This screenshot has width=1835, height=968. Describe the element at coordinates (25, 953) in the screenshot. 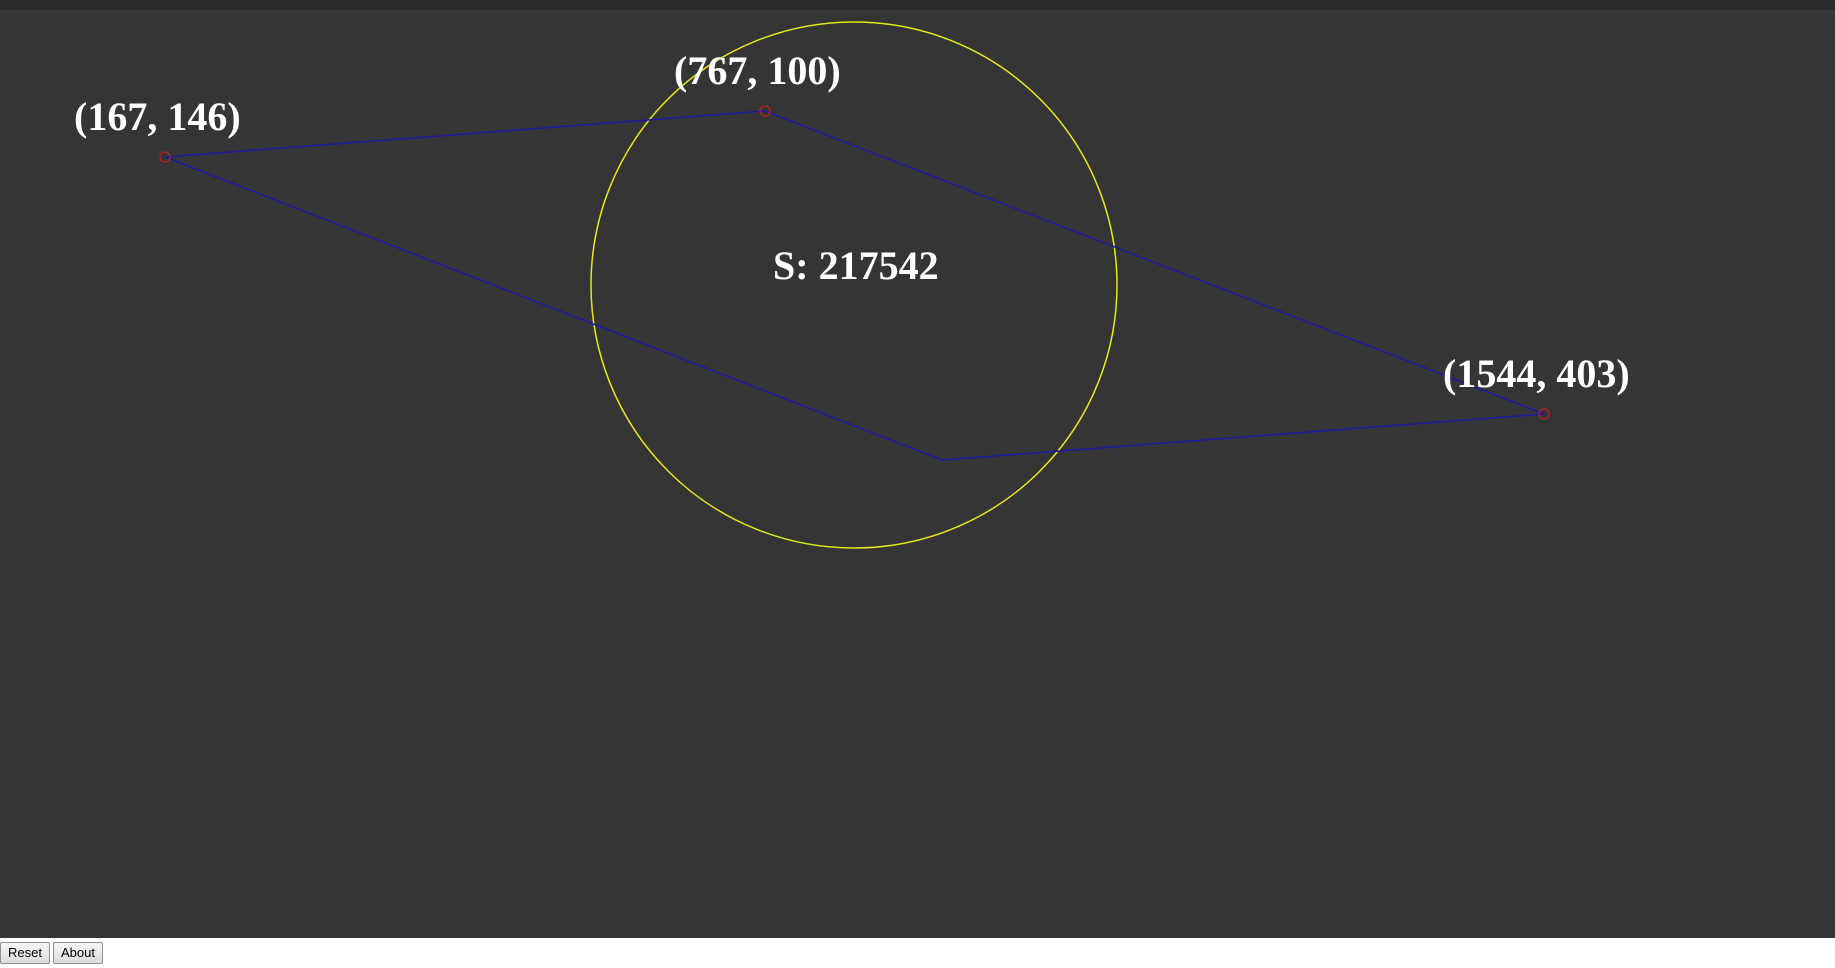

I see `reset-button: Reset` at that location.